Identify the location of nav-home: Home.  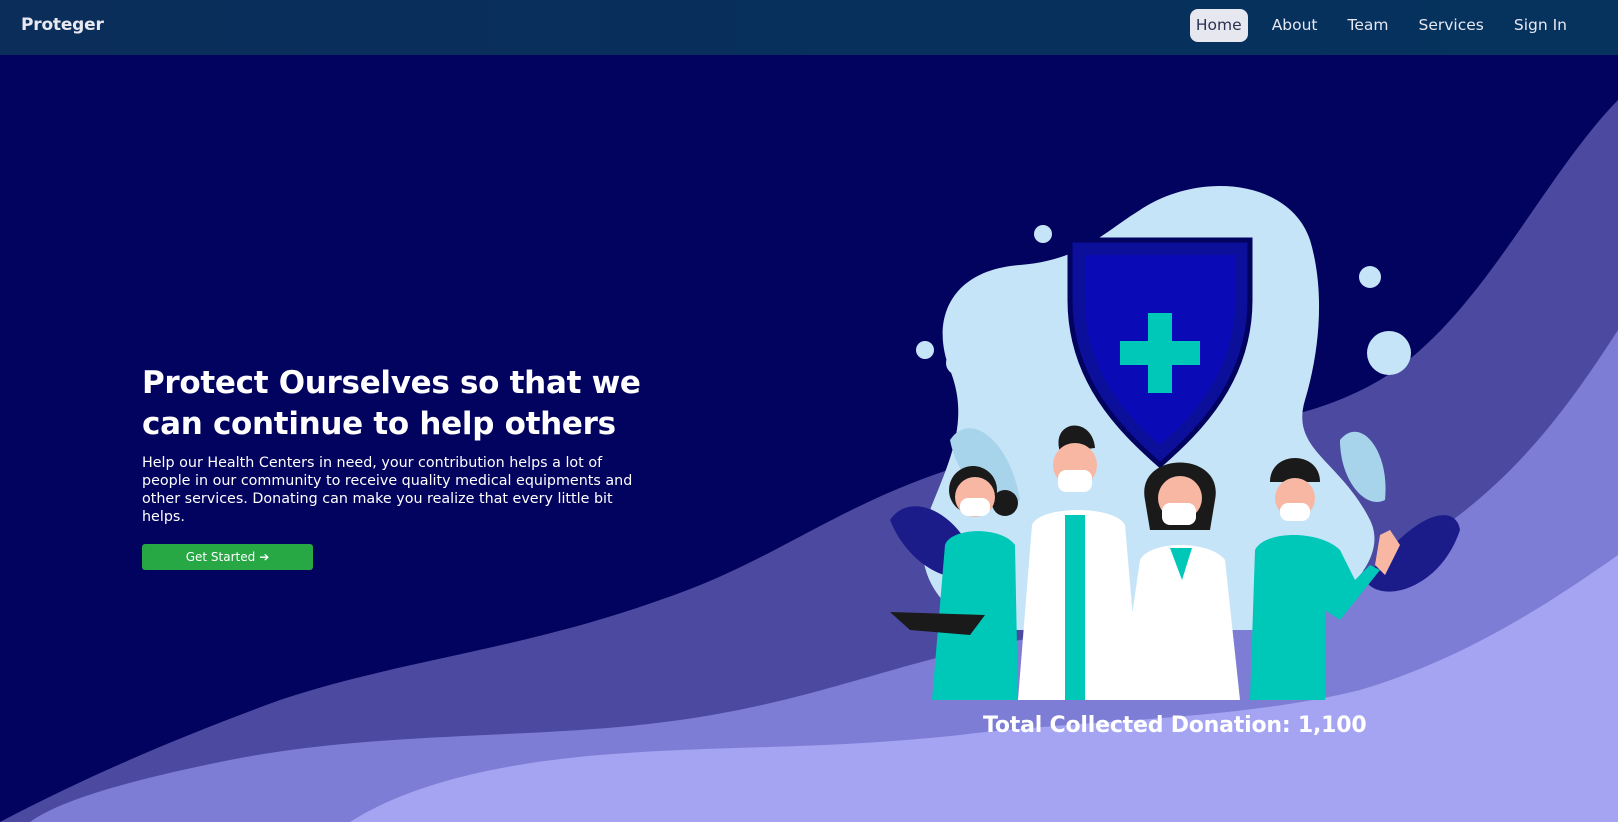
(1218, 25).